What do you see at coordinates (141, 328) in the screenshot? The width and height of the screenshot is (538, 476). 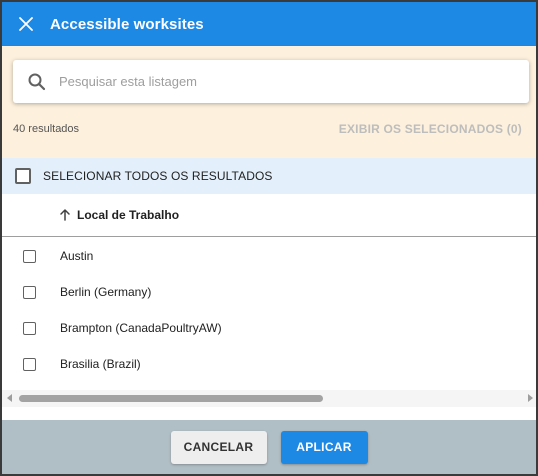 I see `row-label: Brampton (CanadaPoultryAW)` at bounding box center [141, 328].